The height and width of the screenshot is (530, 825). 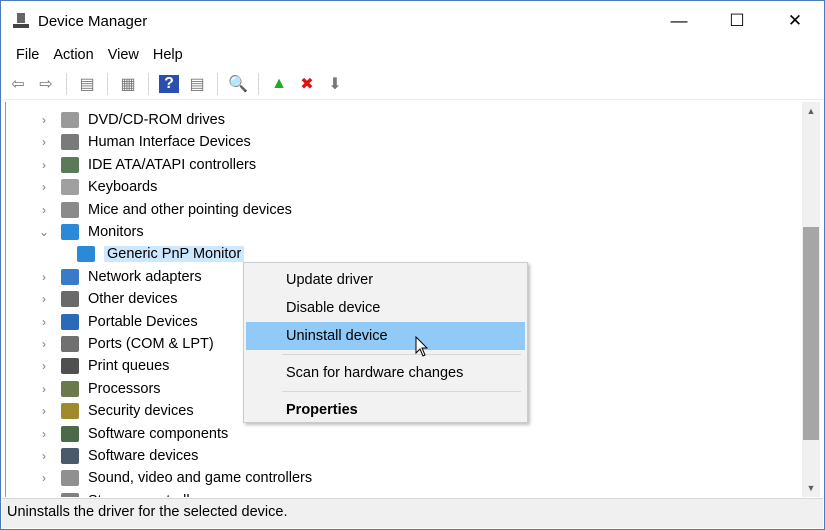 I want to click on action-pane-icon: ▤, so click(x=197, y=84).